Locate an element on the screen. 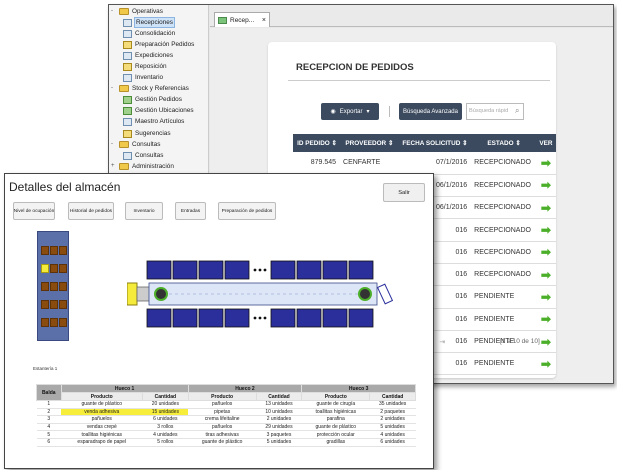 The image size is (617, 470). tree-item: Consolidación is located at coordinates (149, 33).